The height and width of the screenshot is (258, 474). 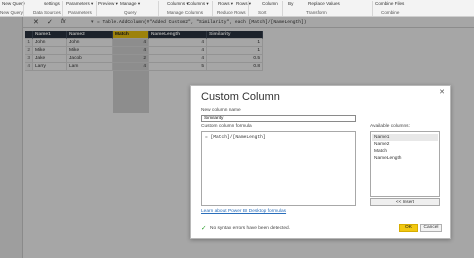 I want to click on ribbon-item-rows: Rows ▾, so click(x=225, y=4).